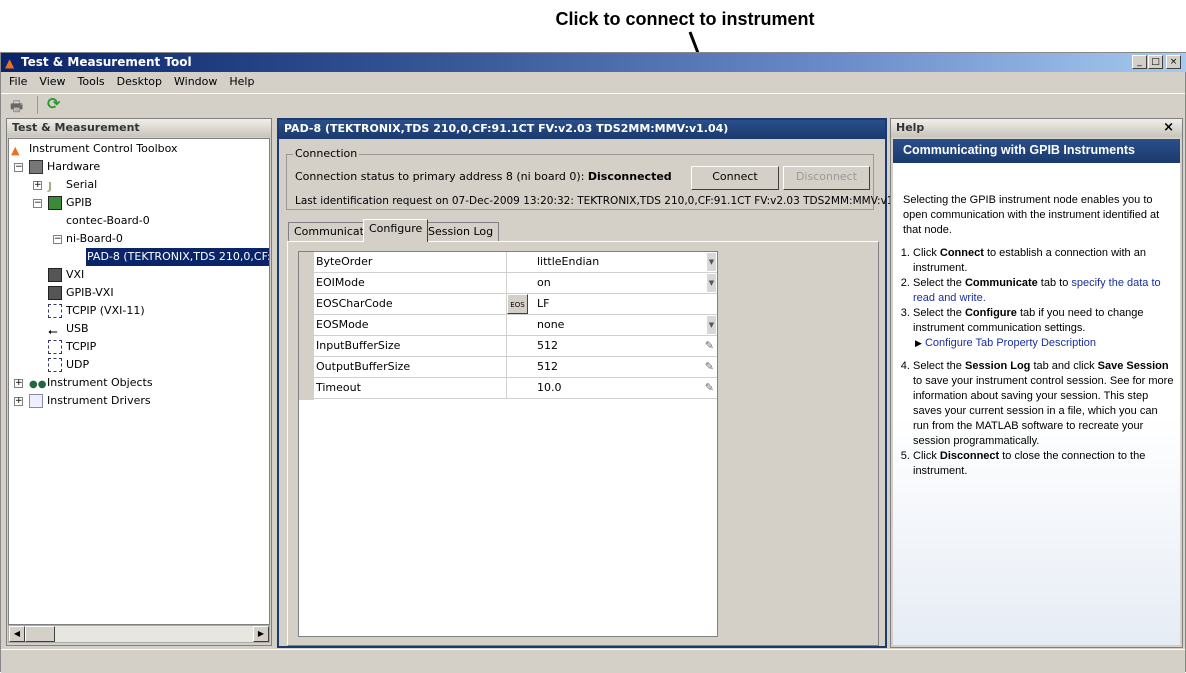 Image resolution: width=1186 pixels, height=673 pixels. I want to click on matlab-icon: ▲, so click(15, 150).